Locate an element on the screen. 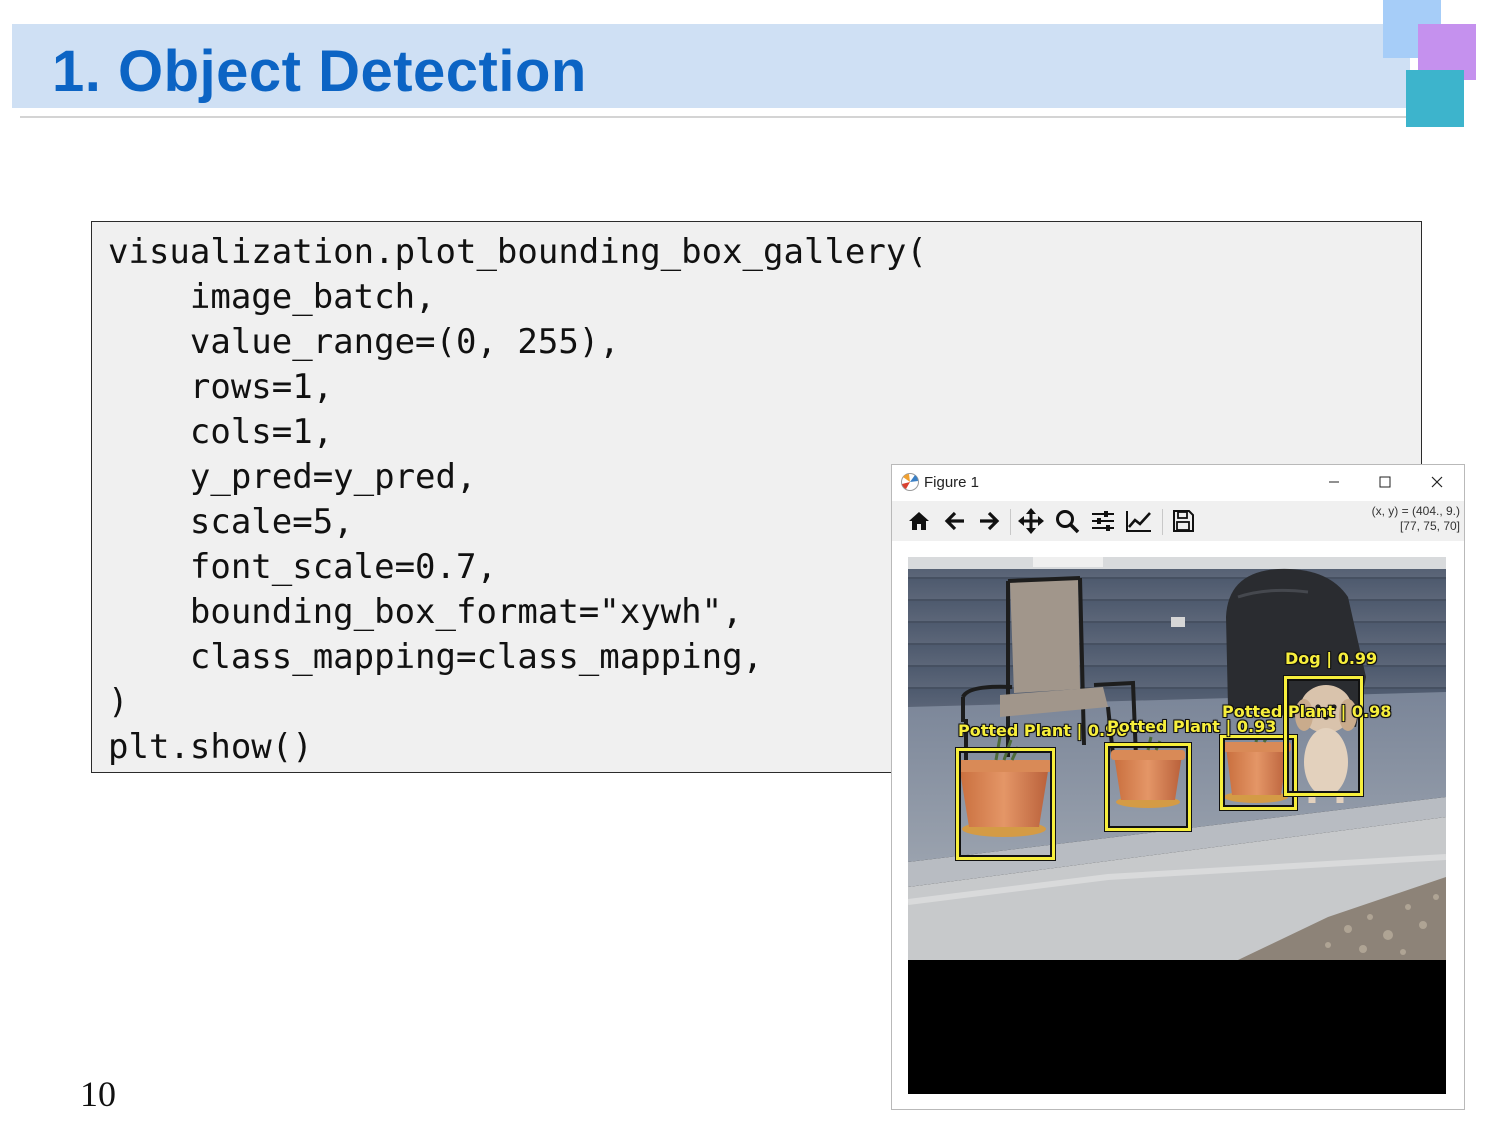 The width and height of the screenshot is (1500, 1125). zoom-icon is located at coordinates (1068, 522).